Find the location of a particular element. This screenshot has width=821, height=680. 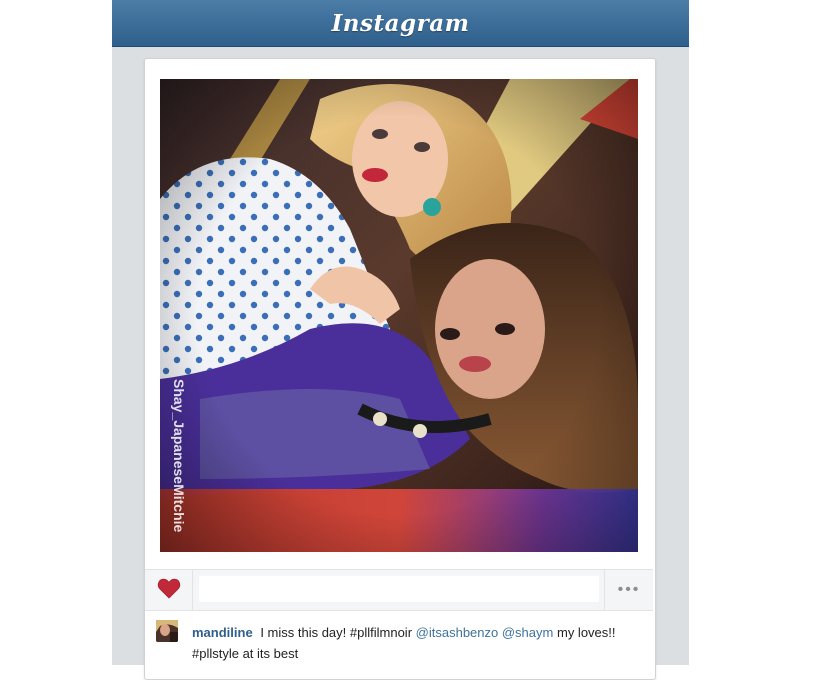

avatar is located at coordinates (167, 631).